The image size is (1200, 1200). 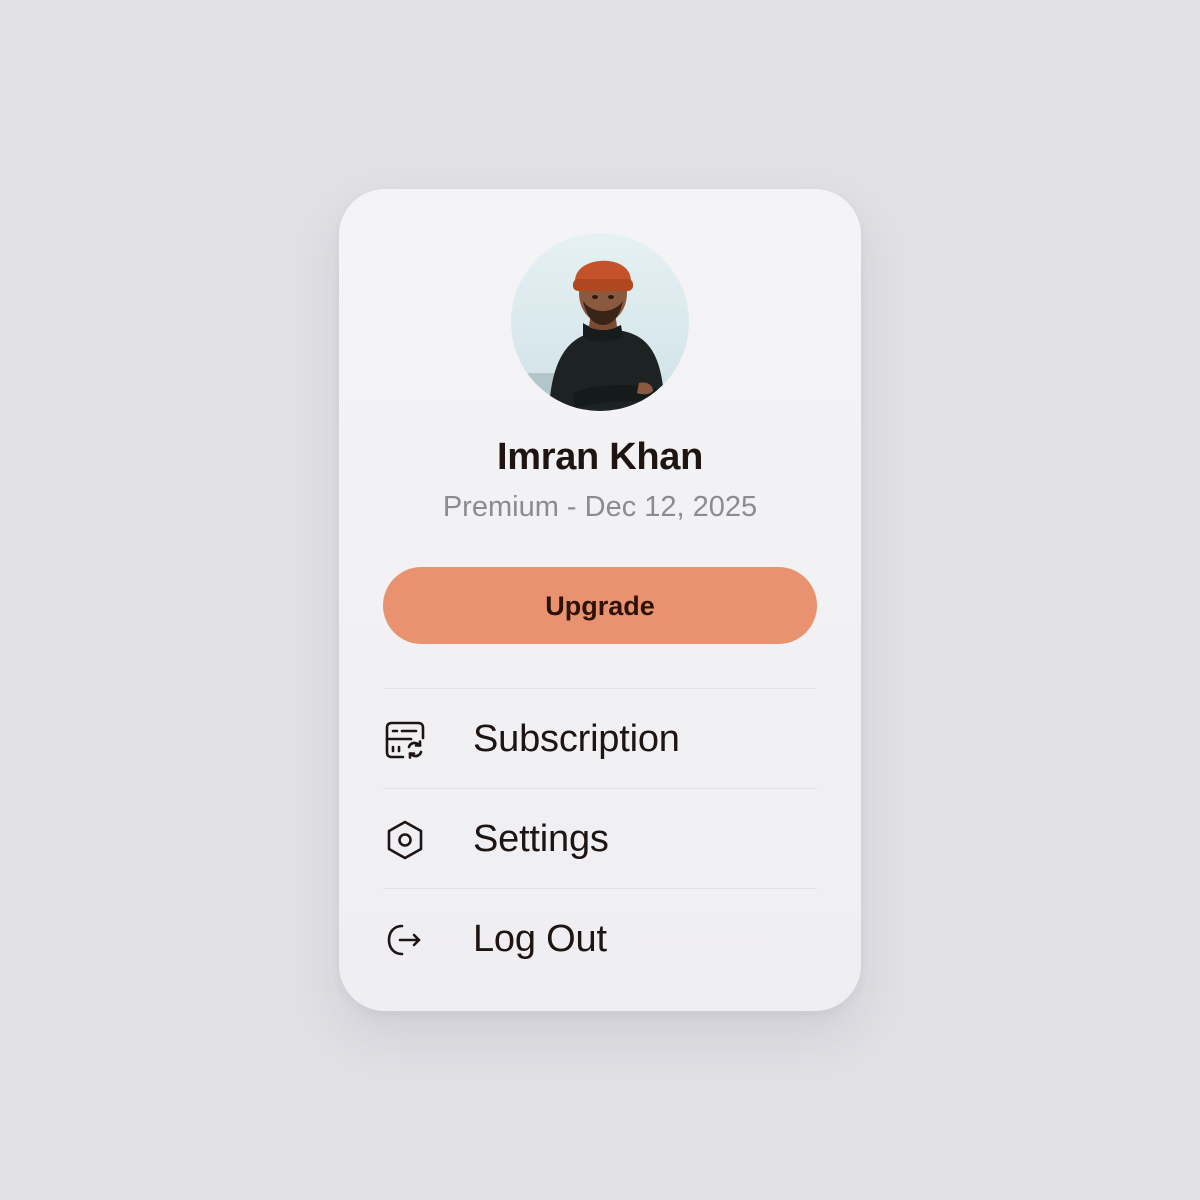 What do you see at coordinates (576, 739) in the screenshot?
I see `menu-item-label: Subscription` at bounding box center [576, 739].